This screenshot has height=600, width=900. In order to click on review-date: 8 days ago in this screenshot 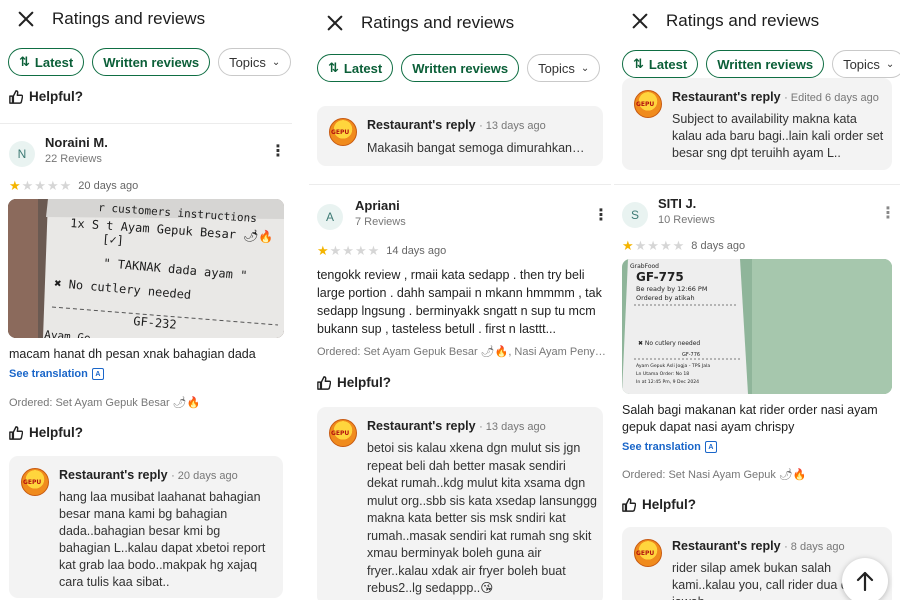, I will do `click(718, 246)`.